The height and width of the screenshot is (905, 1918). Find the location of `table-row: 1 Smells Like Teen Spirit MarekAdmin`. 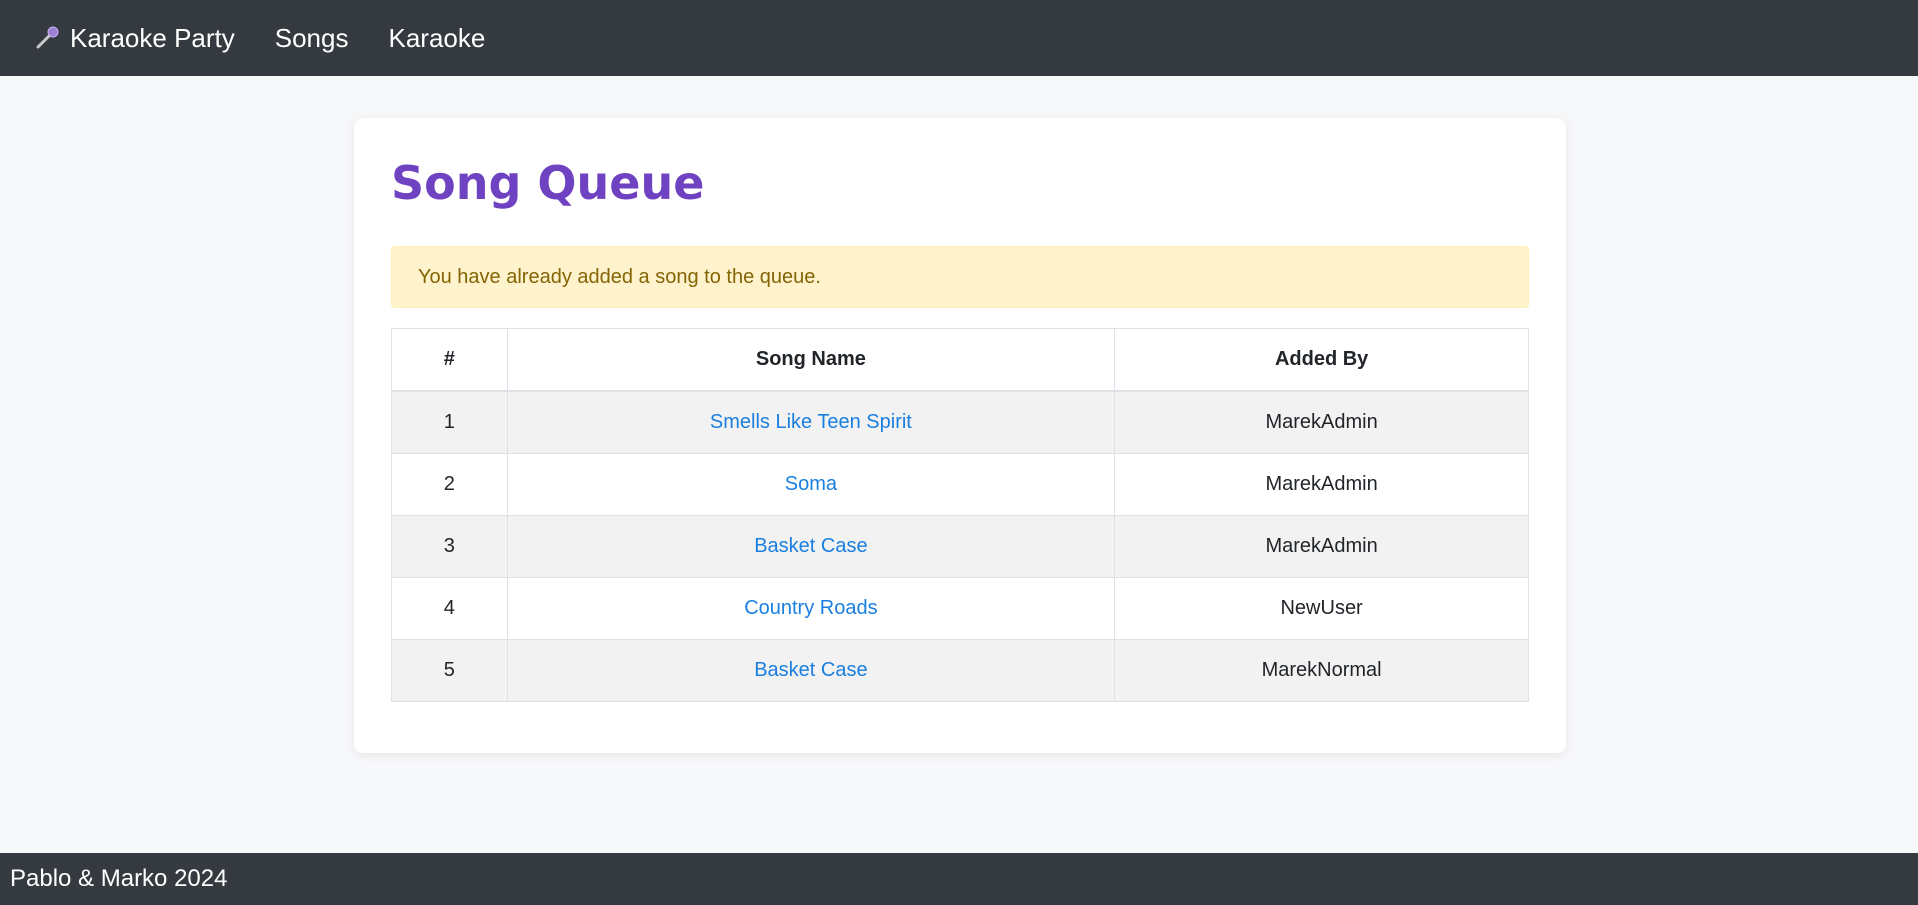

table-row: 1 Smells Like Teen Spirit MarekAdmin is located at coordinates (960, 422).